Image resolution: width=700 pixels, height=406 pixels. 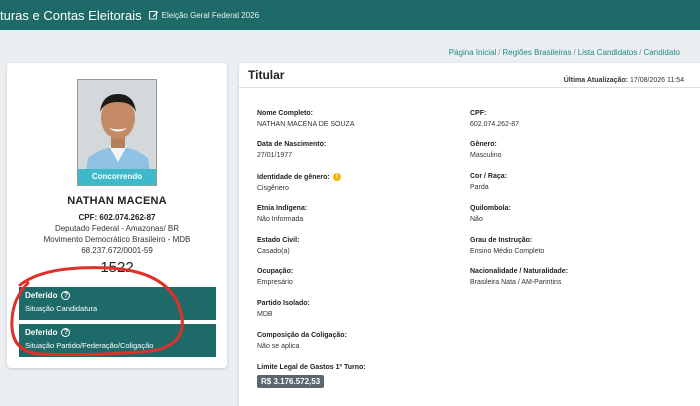 I want to click on field-label: Quilombola:, so click(x=490, y=208).